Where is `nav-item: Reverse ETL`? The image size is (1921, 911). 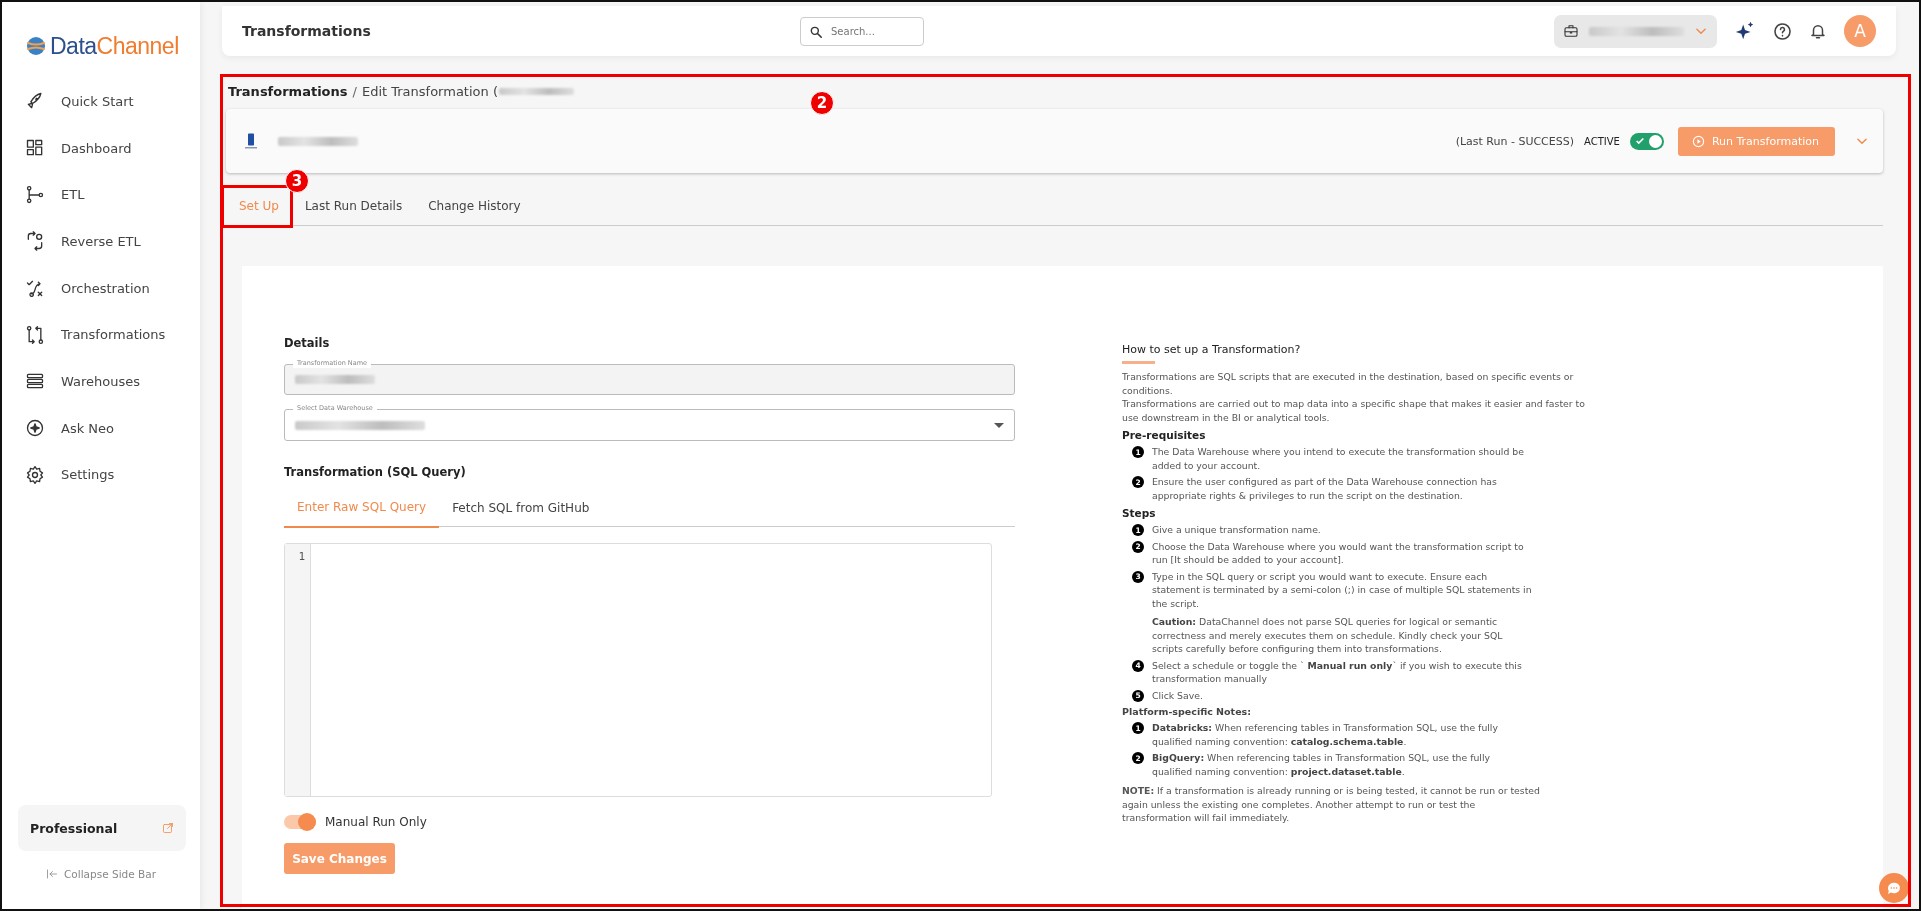
nav-item: Reverse ETL is located at coordinates (101, 241).